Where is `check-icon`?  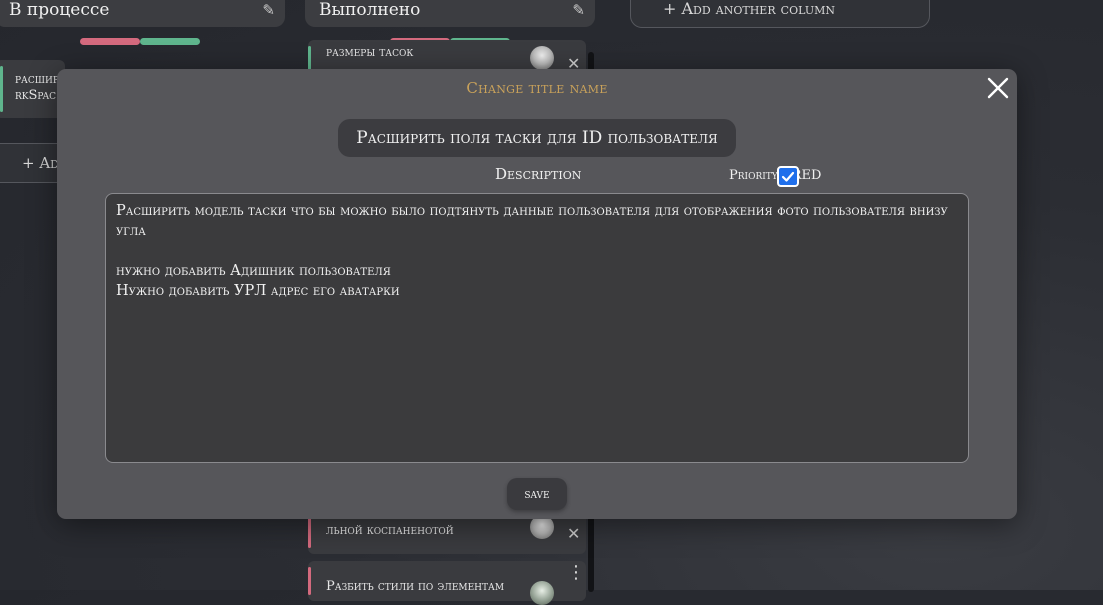
check-icon is located at coordinates (788, 176).